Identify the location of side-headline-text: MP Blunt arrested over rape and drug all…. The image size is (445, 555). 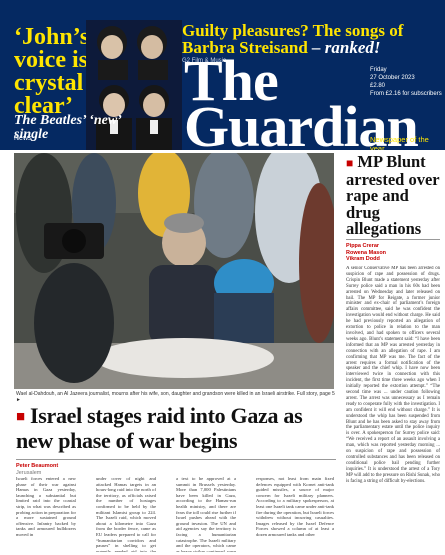
(393, 195).